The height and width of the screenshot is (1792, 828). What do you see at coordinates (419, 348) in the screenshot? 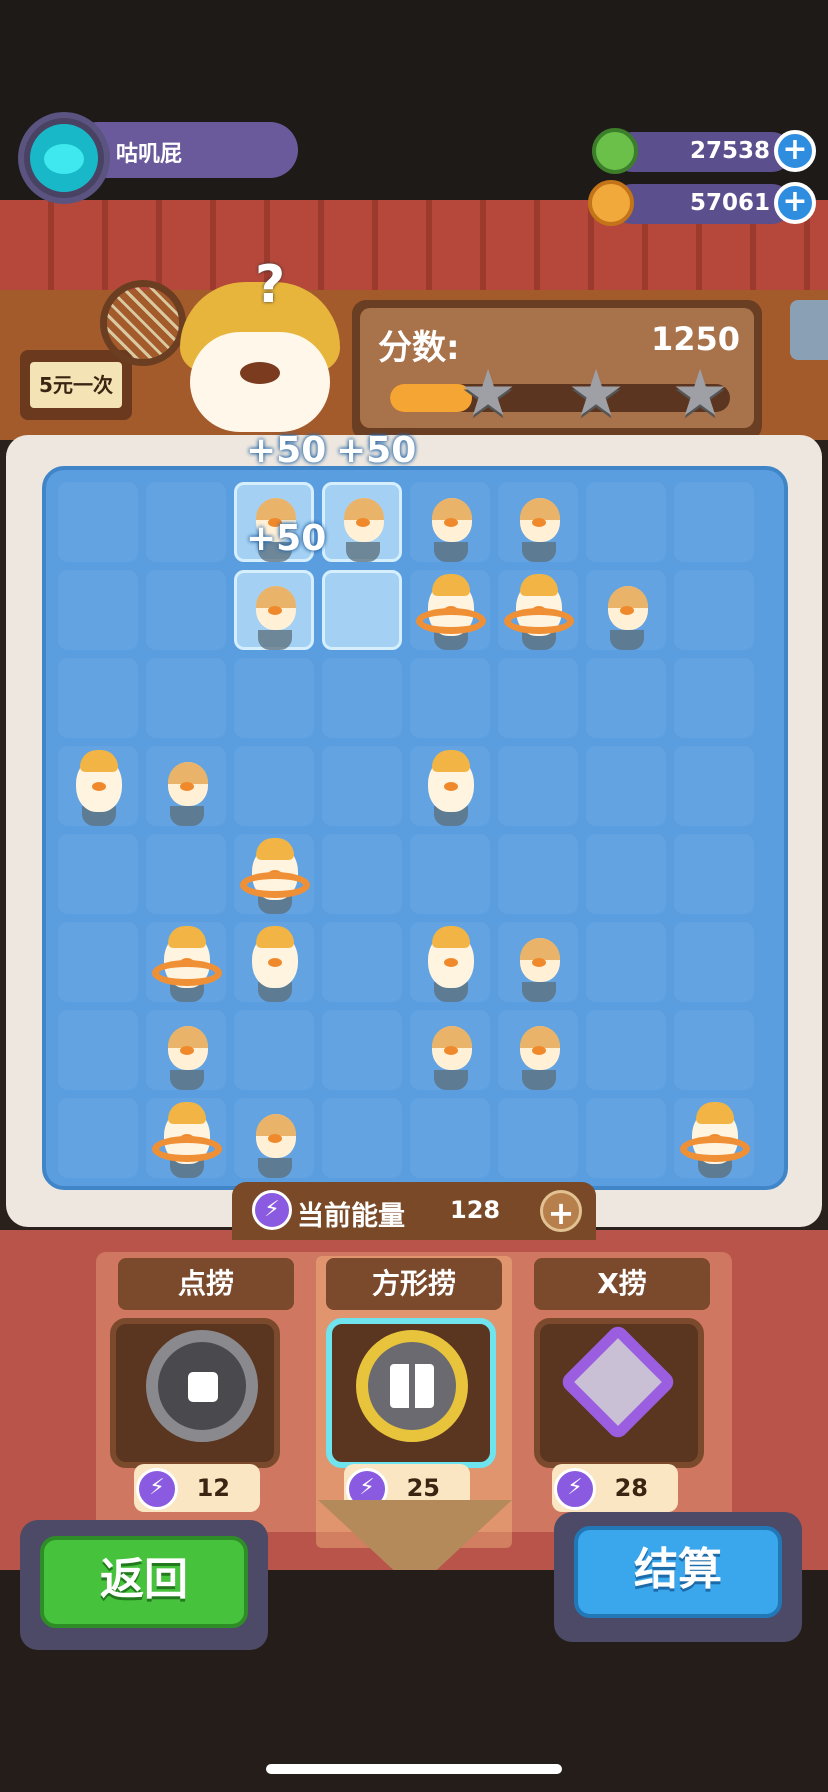
I see `score-label: 分数:` at bounding box center [419, 348].